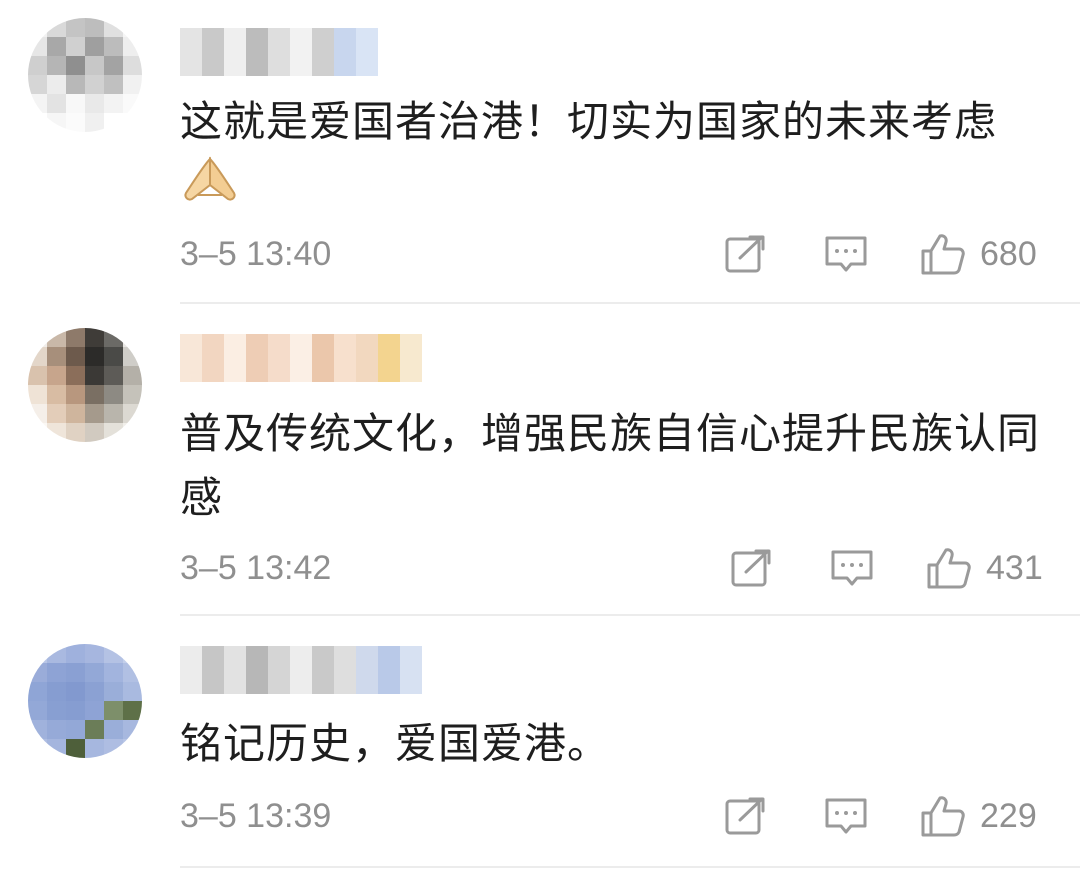 The image size is (1080, 870). Describe the element at coordinates (610, 156) in the screenshot. I see `comment-text: 这就是爱国者治港！切实为国家的未来考虑` at that location.